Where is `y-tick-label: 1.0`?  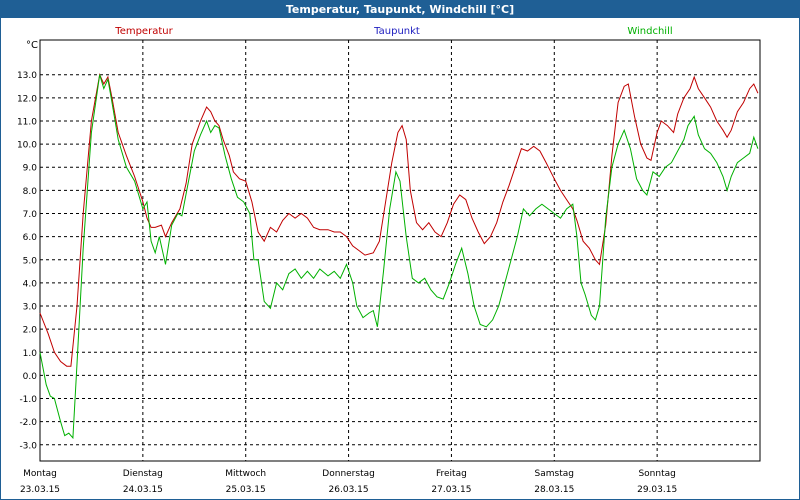
y-tick-label: 1.0 is located at coordinates (30, 354).